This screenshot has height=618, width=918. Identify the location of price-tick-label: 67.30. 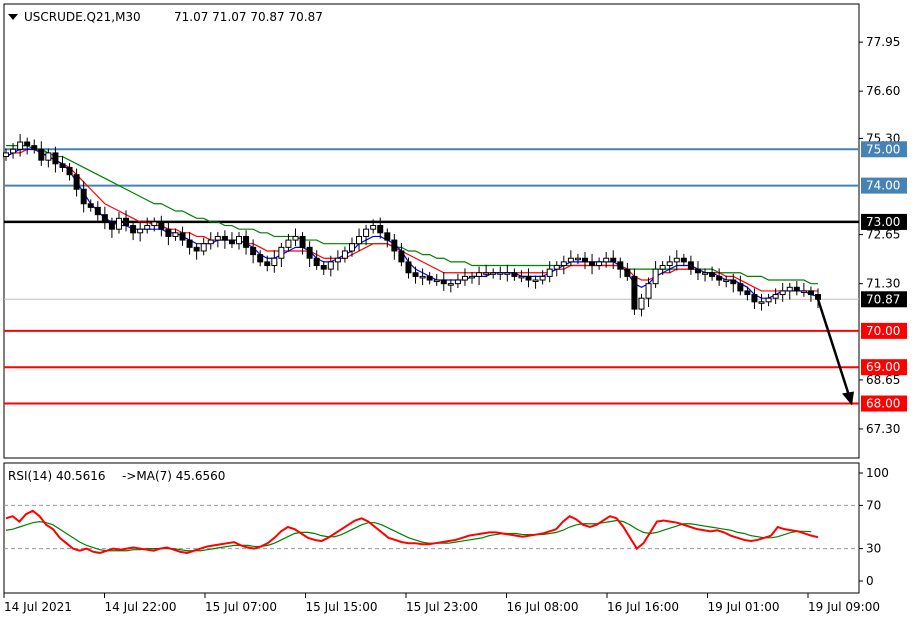
(883, 429).